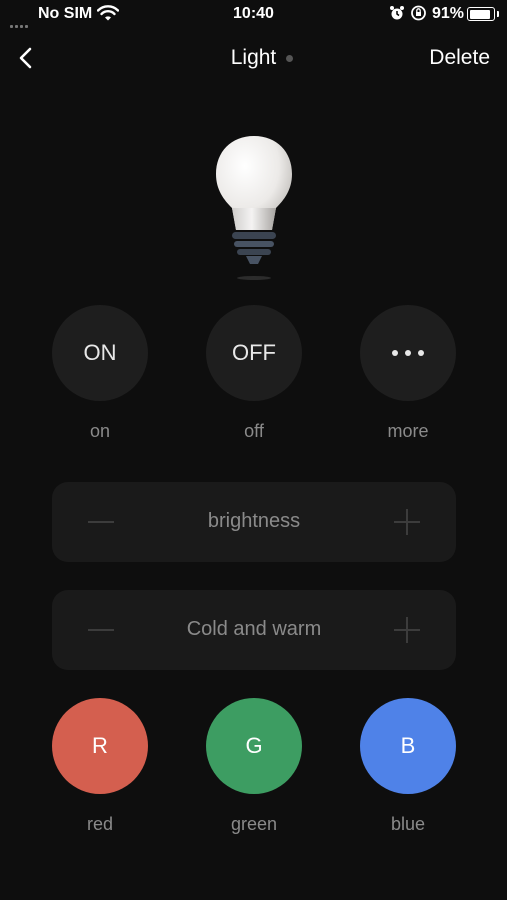 This screenshot has width=507, height=900. I want to click on on-button-text: ON, so click(100, 352).